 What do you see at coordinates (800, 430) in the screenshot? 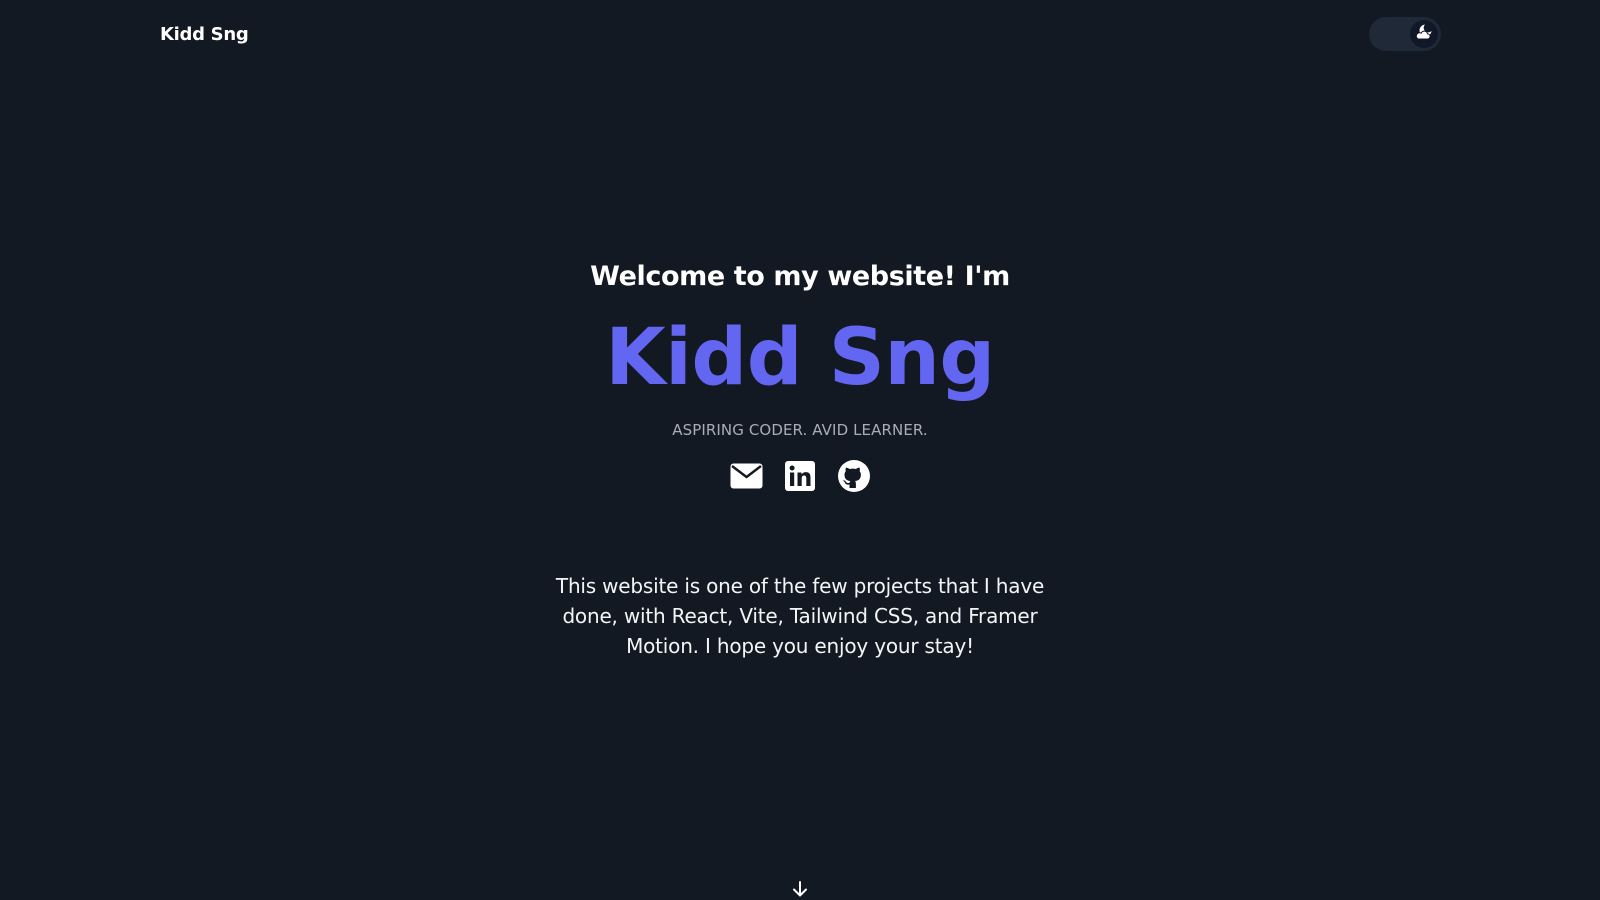
I see `tagline: ASPIRING CODER. AVID LEARNER.` at bounding box center [800, 430].